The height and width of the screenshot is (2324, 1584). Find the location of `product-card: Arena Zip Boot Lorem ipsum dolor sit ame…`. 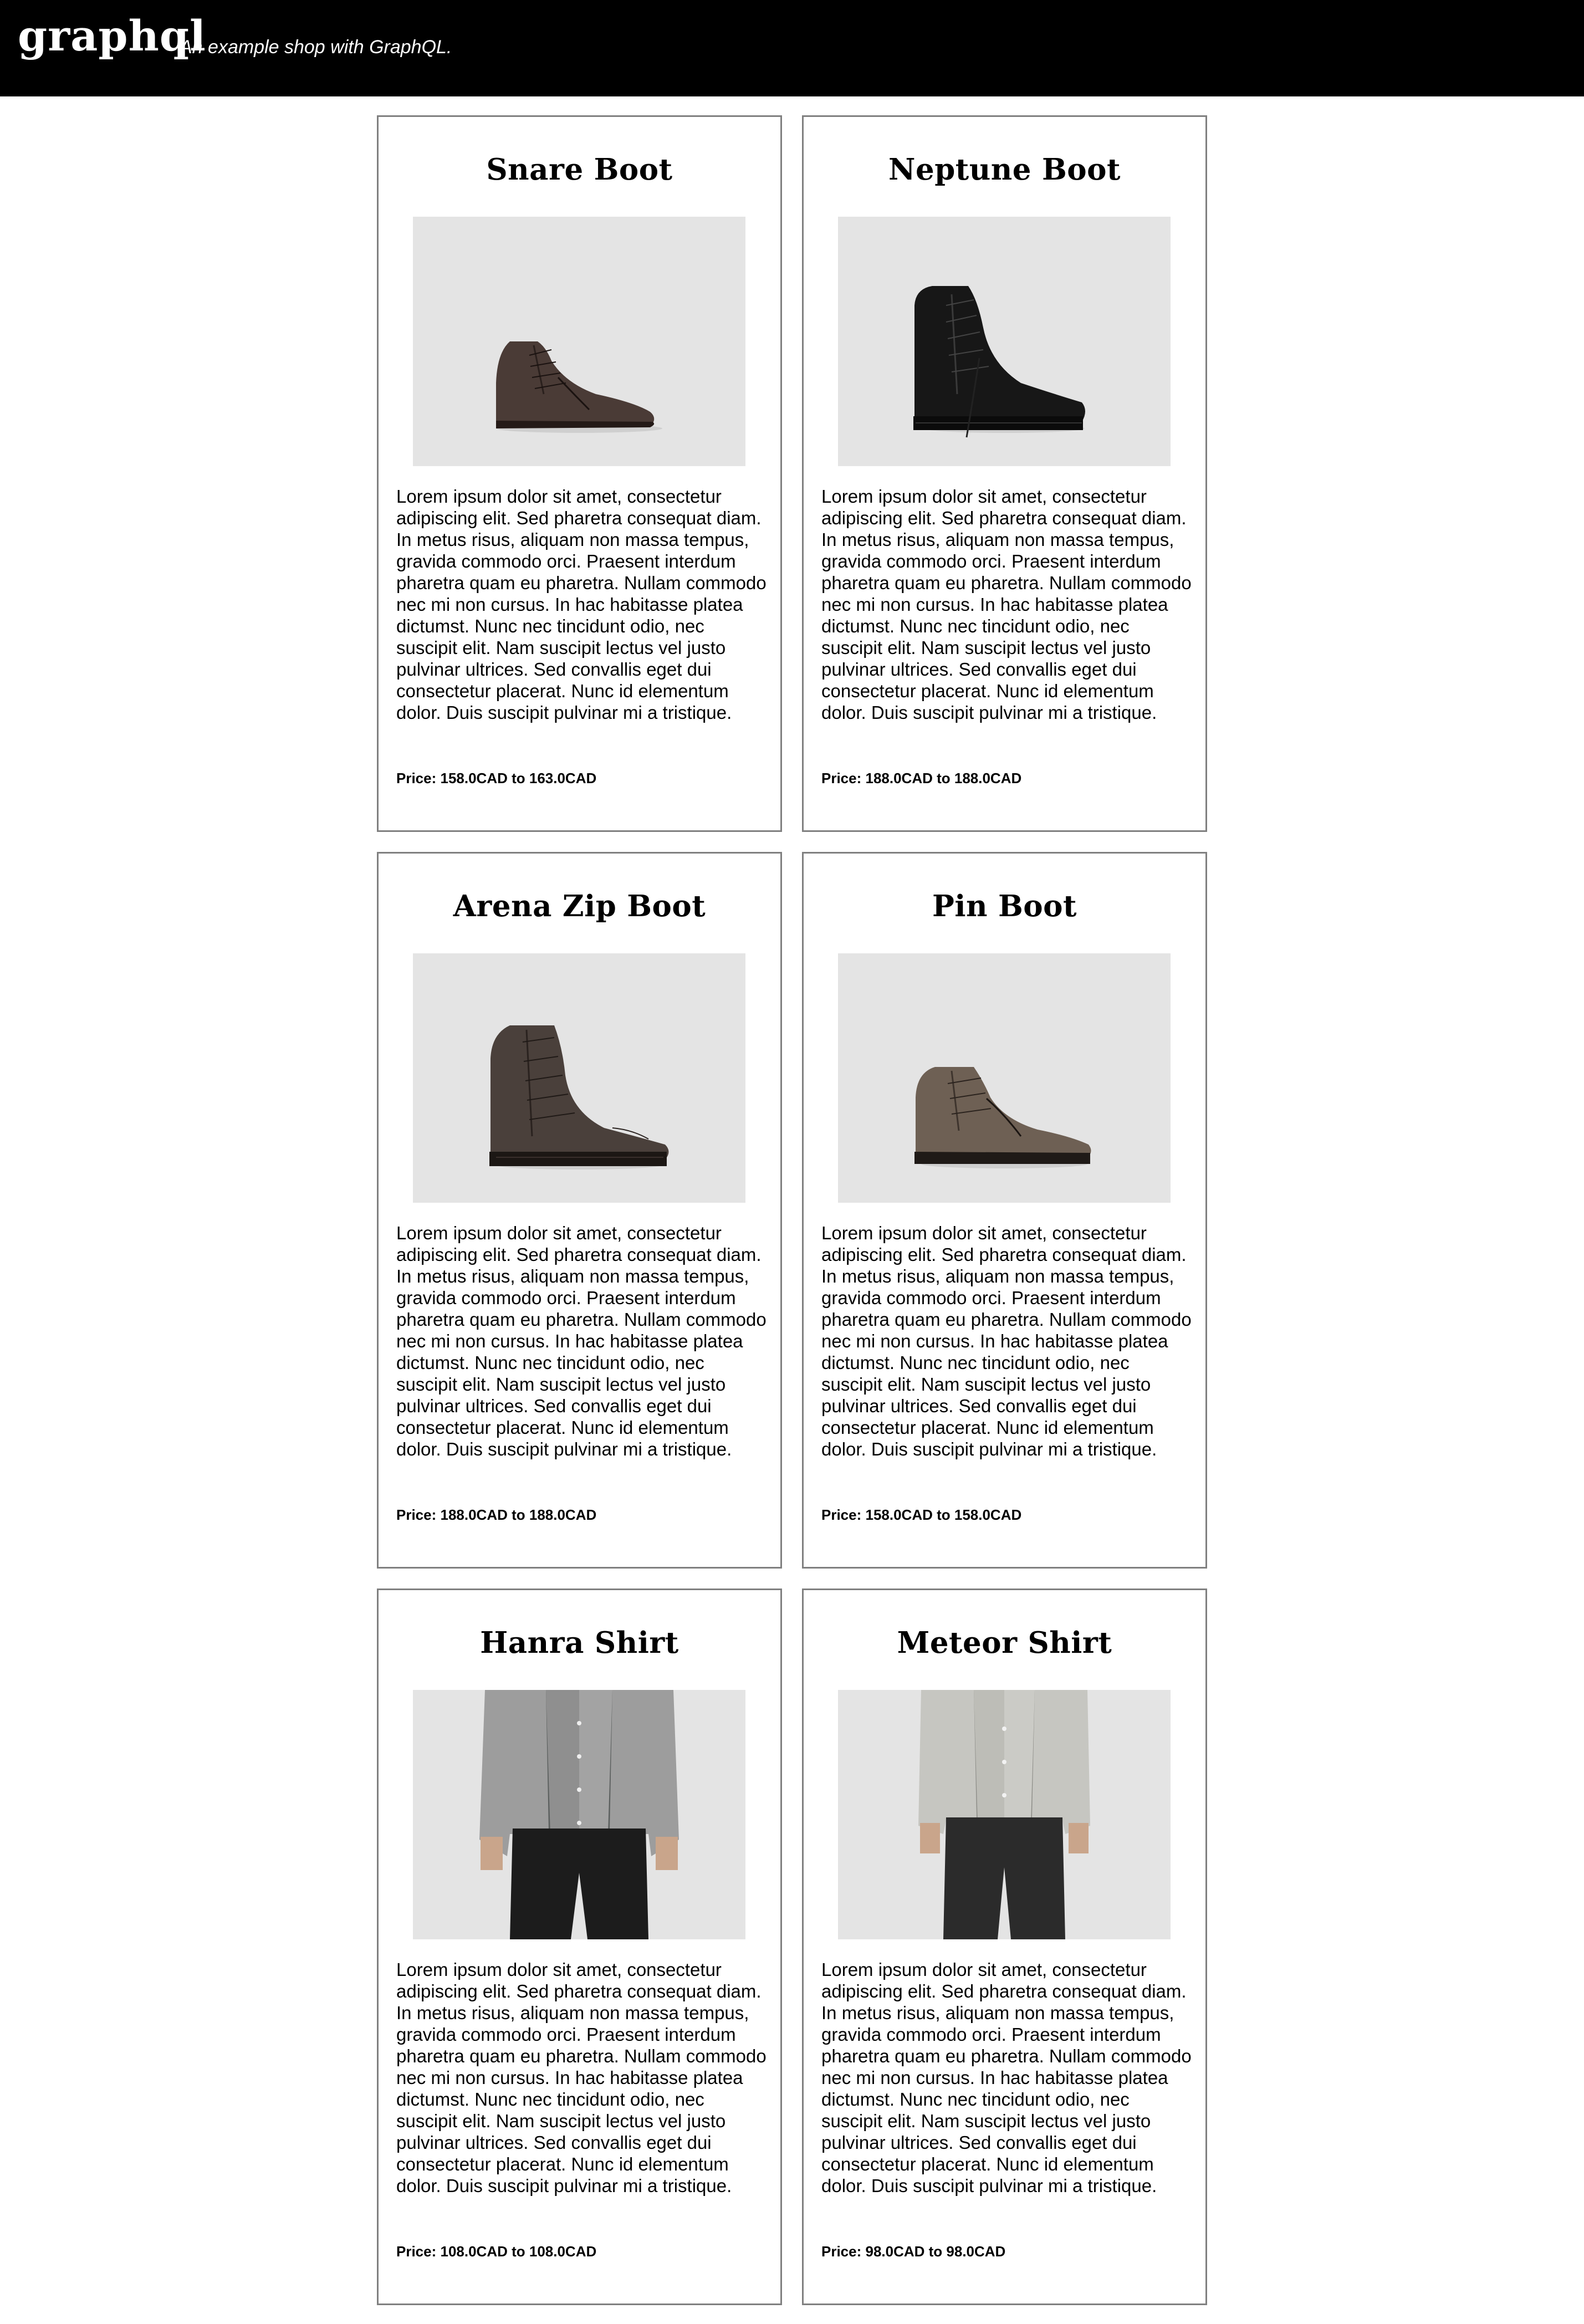

product-card: Arena Zip Boot Lorem ipsum dolor sit ame… is located at coordinates (579, 1210).